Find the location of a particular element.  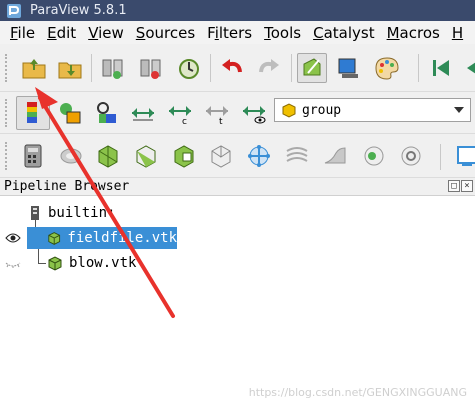

common-filters-toolbar is located at coordinates (237, 156).